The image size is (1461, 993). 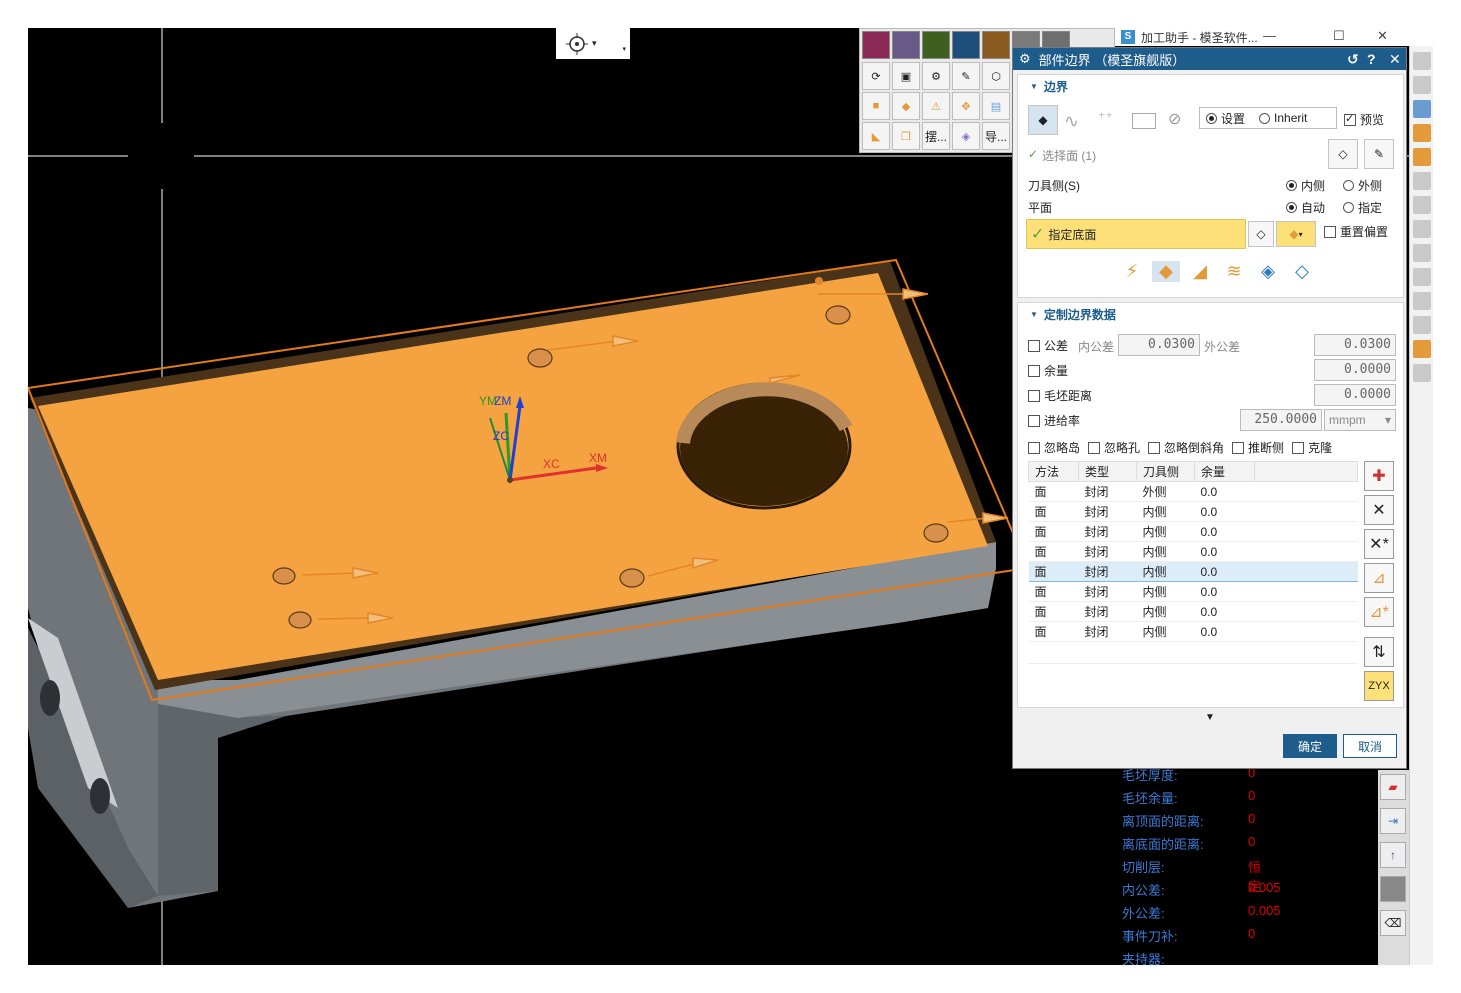 I want to click on select-face-row: ✓ 选择面 (1), so click(x=1062, y=155).